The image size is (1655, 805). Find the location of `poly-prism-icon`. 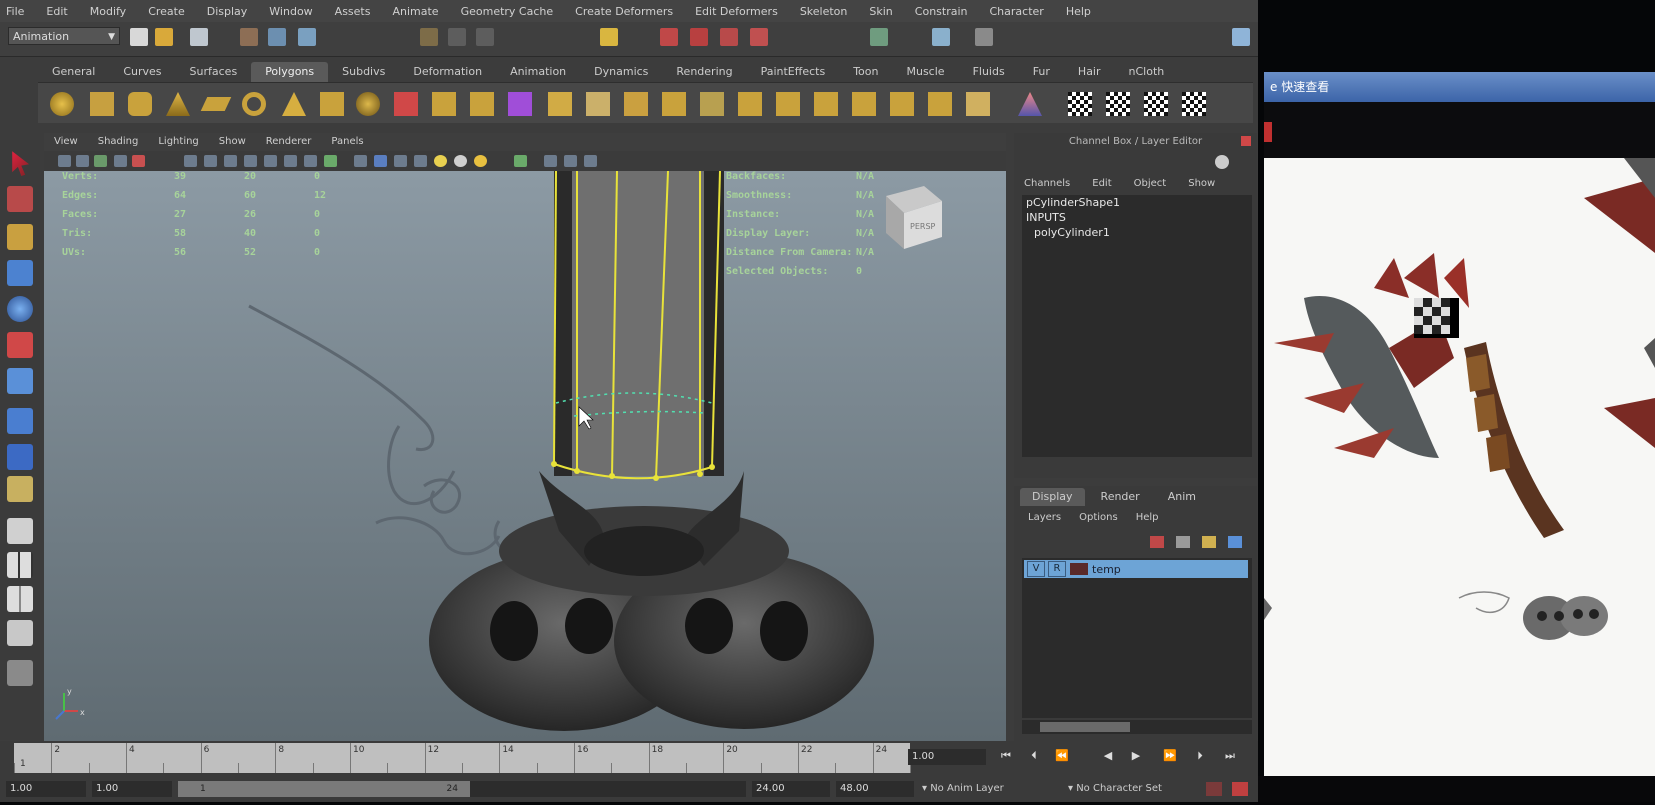

poly-prism-icon is located at coordinates (332, 104).